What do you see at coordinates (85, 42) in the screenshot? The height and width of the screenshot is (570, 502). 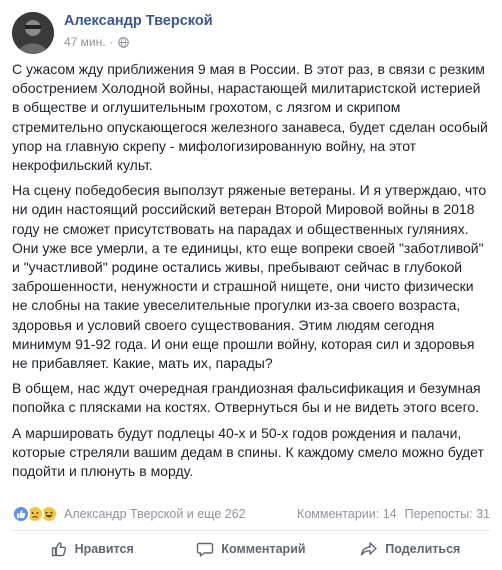 I see `post-time: 47 мин.` at bounding box center [85, 42].